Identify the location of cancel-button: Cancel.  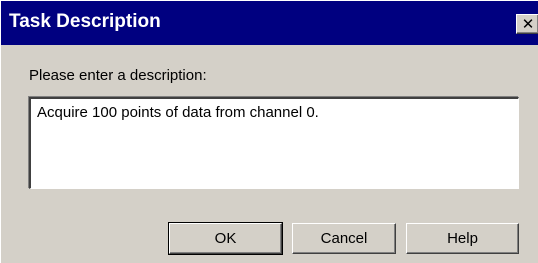
(344, 238).